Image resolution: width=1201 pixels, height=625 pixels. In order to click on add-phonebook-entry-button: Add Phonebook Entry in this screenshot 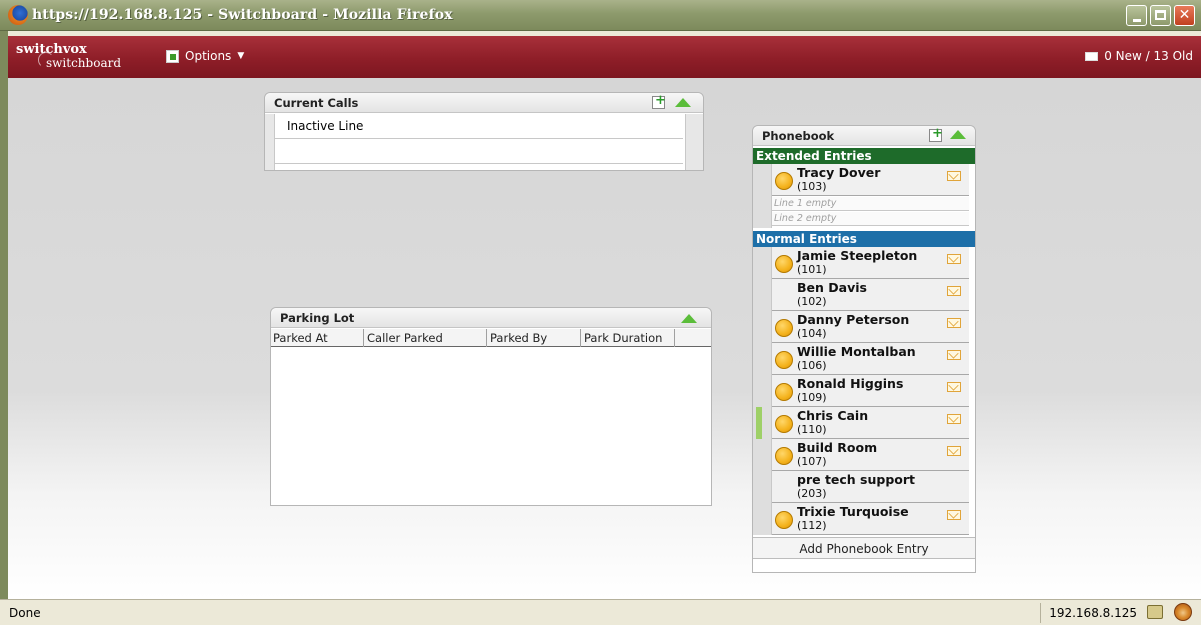, I will do `click(864, 548)`.